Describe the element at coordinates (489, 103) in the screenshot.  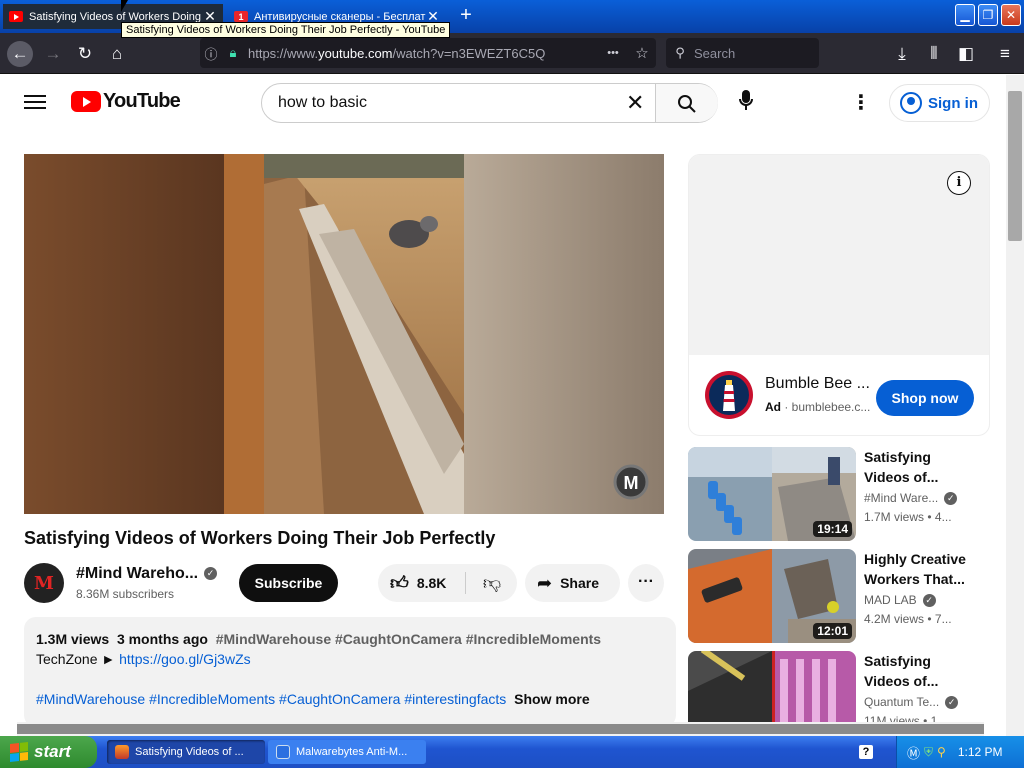
I see `youtube-search-box: how to basic ✕` at that location.